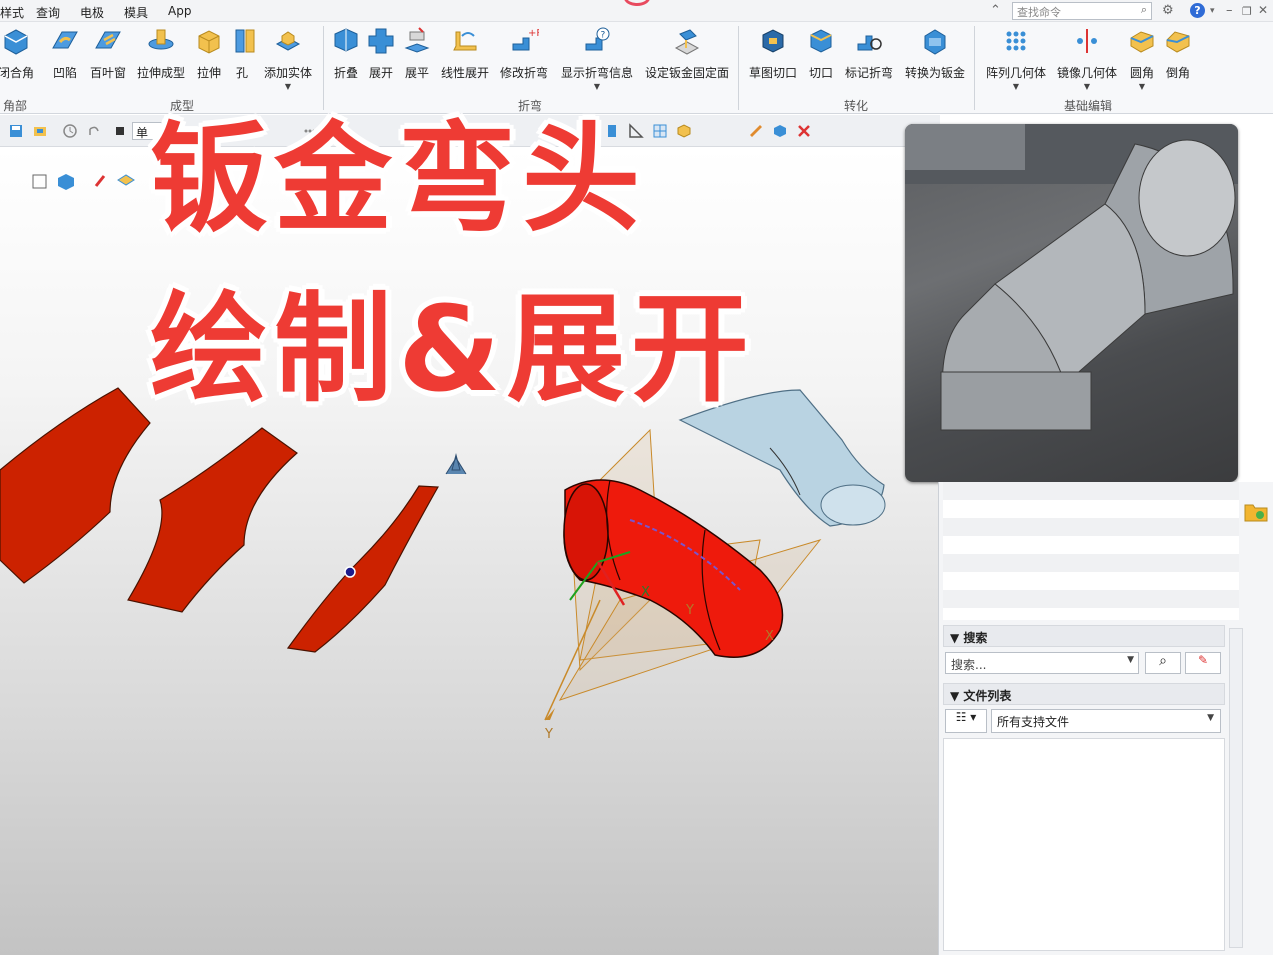  What do you see at coordinates (1142, 64) in the screenshot?
I see `fillet-button: 圆角 ▼` at bounding box center [1142, 64].